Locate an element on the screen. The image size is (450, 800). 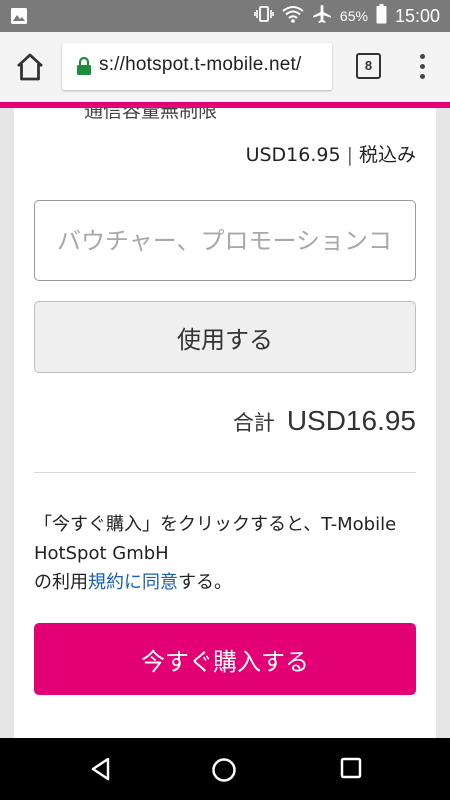
menu-icon is located at coordinates (422, 67).